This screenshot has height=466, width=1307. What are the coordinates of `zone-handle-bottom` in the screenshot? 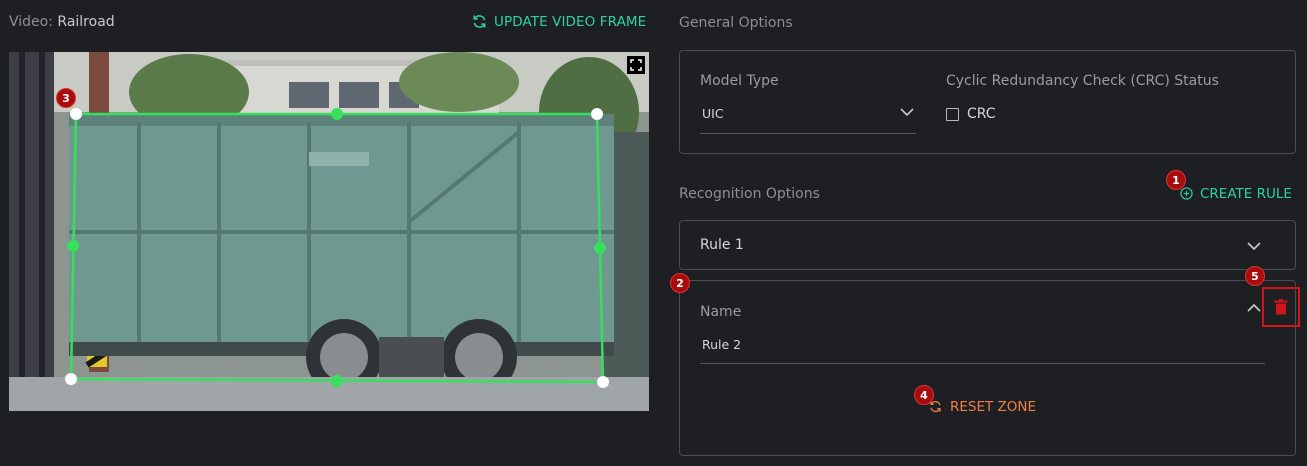 It's located at (337, 381).